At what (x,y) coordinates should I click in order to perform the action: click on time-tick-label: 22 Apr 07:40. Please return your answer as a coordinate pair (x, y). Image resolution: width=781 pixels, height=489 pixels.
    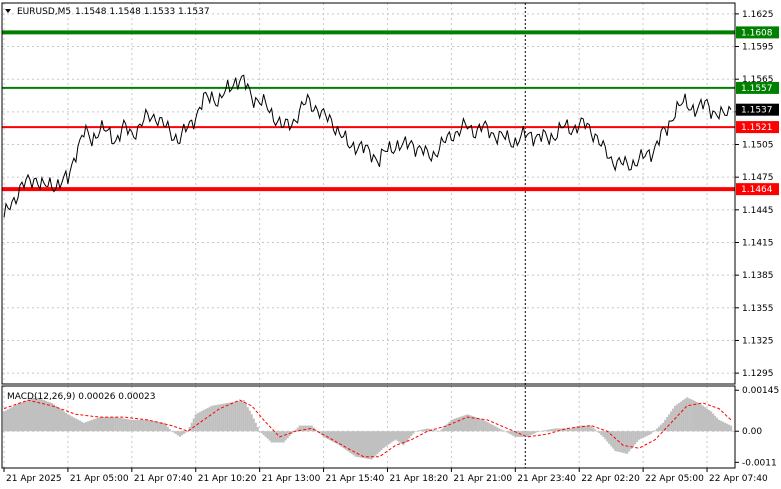
    Looking at the image, I should click on (738, 479).